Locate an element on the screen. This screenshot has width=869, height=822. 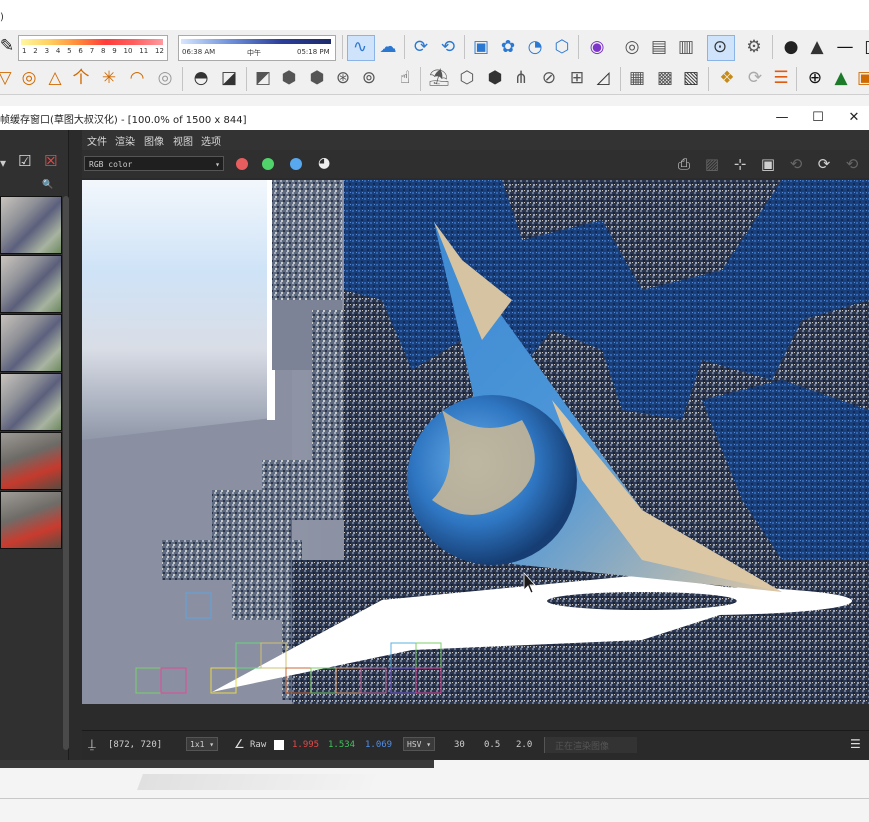
proxy-icon: ◩ is located at coordinates (263, 78).